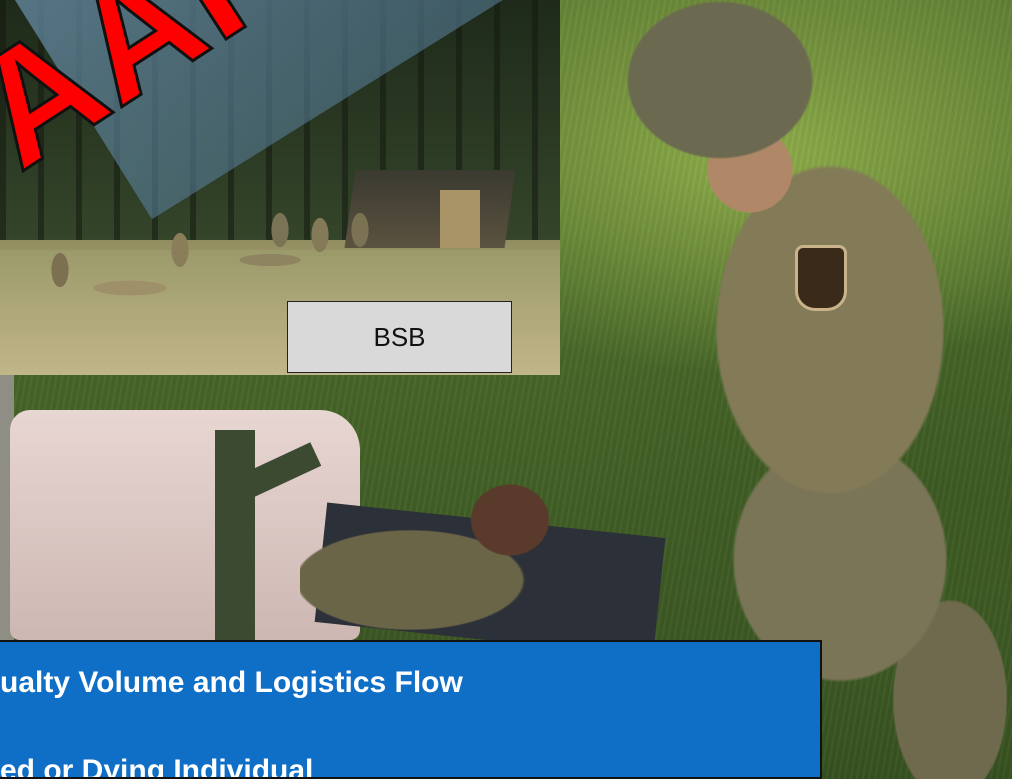 Image resolution: width=1012 pixels, height=779 pixels. What do you see at coordinates (821, 278) in the screenshot?
I see `shoulder-patch-image` at bounding box center [821, 278].